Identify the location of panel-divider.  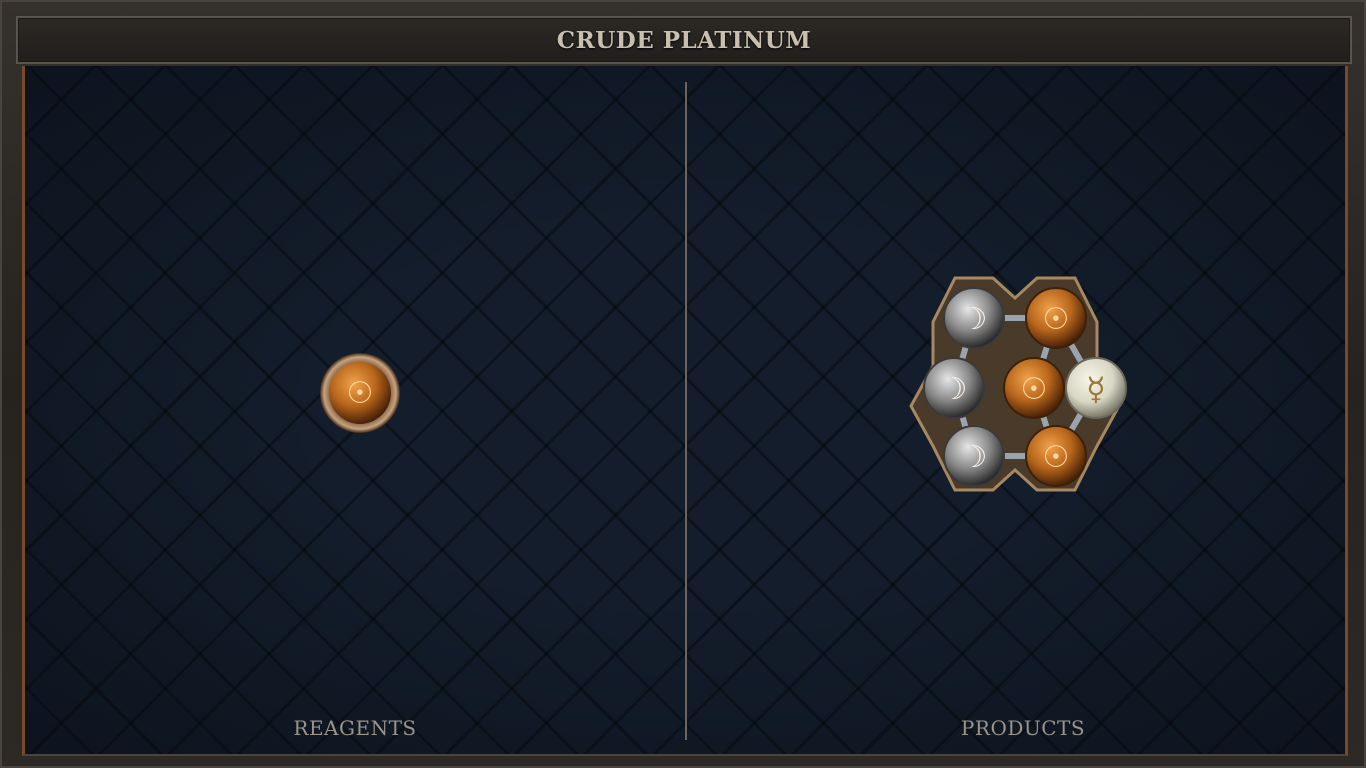
(686, 411).